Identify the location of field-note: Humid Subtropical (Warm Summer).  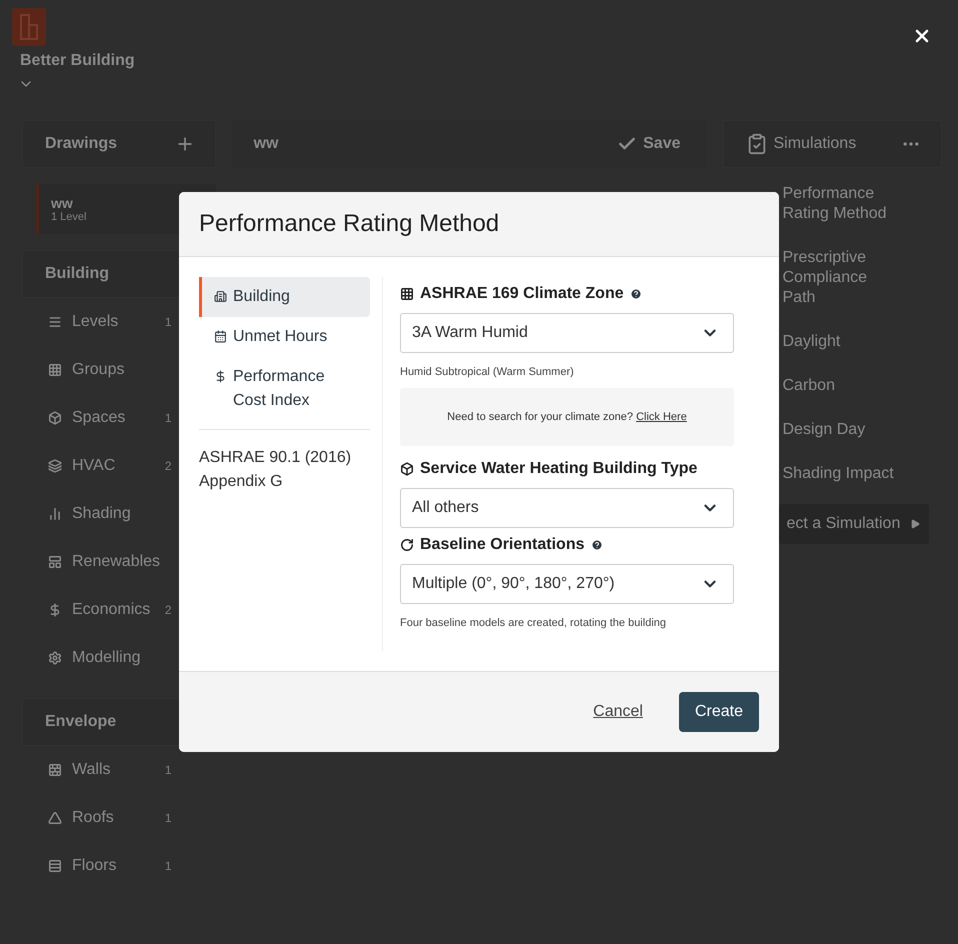
(487, 372).